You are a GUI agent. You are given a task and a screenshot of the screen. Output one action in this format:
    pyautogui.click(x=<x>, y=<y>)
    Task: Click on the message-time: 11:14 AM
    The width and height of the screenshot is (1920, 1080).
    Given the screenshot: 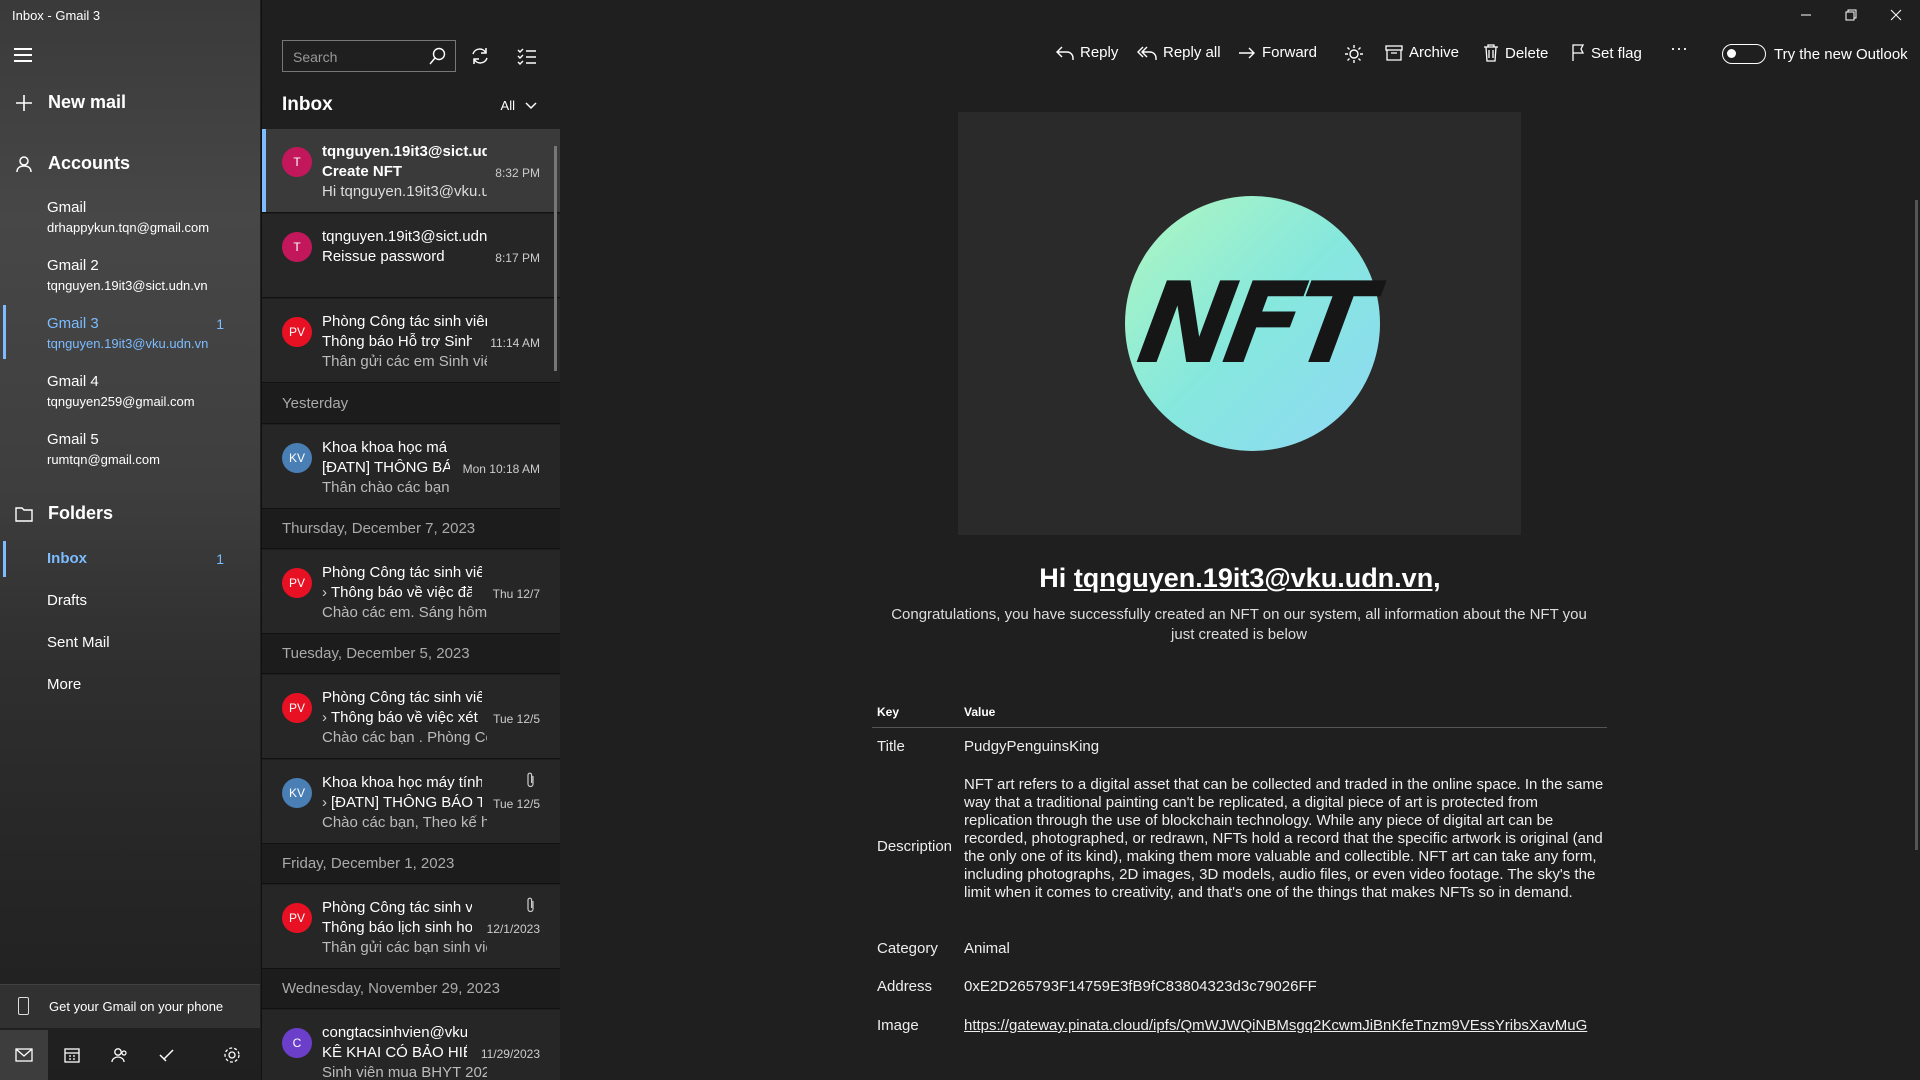 What is the action you would take?
    pyautogui.click(x=515, y=343)
    